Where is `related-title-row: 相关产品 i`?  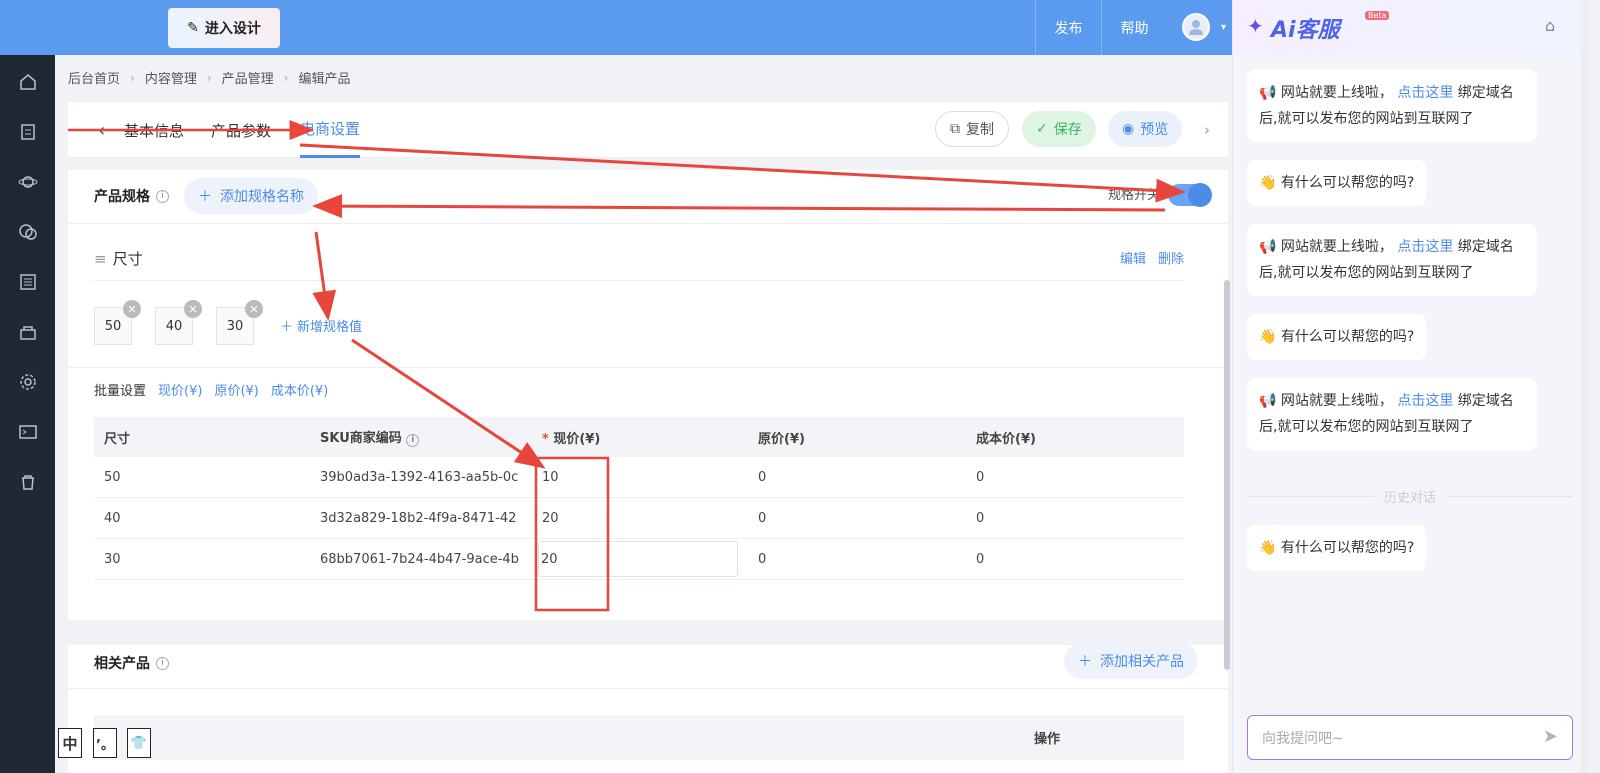 related-title-row: 相关产品 i is located at coordinates (131, 663).